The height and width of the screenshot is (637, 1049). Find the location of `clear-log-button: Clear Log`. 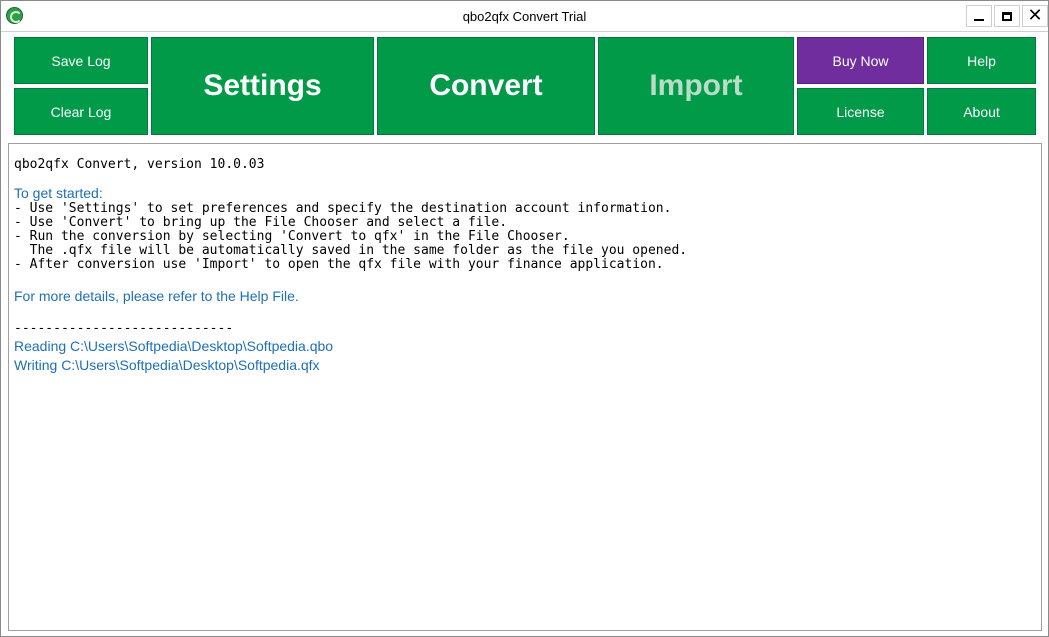

clear-log-button: Clear Log is located at coordinates (81, 111).